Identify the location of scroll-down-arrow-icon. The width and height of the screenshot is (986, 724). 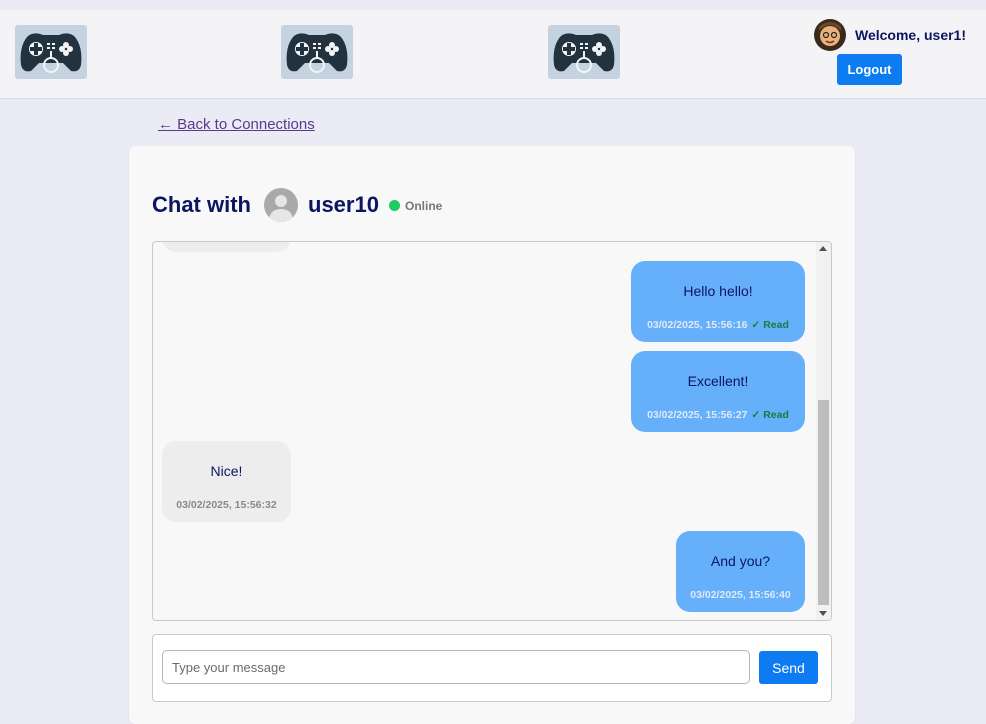
(823, 613).